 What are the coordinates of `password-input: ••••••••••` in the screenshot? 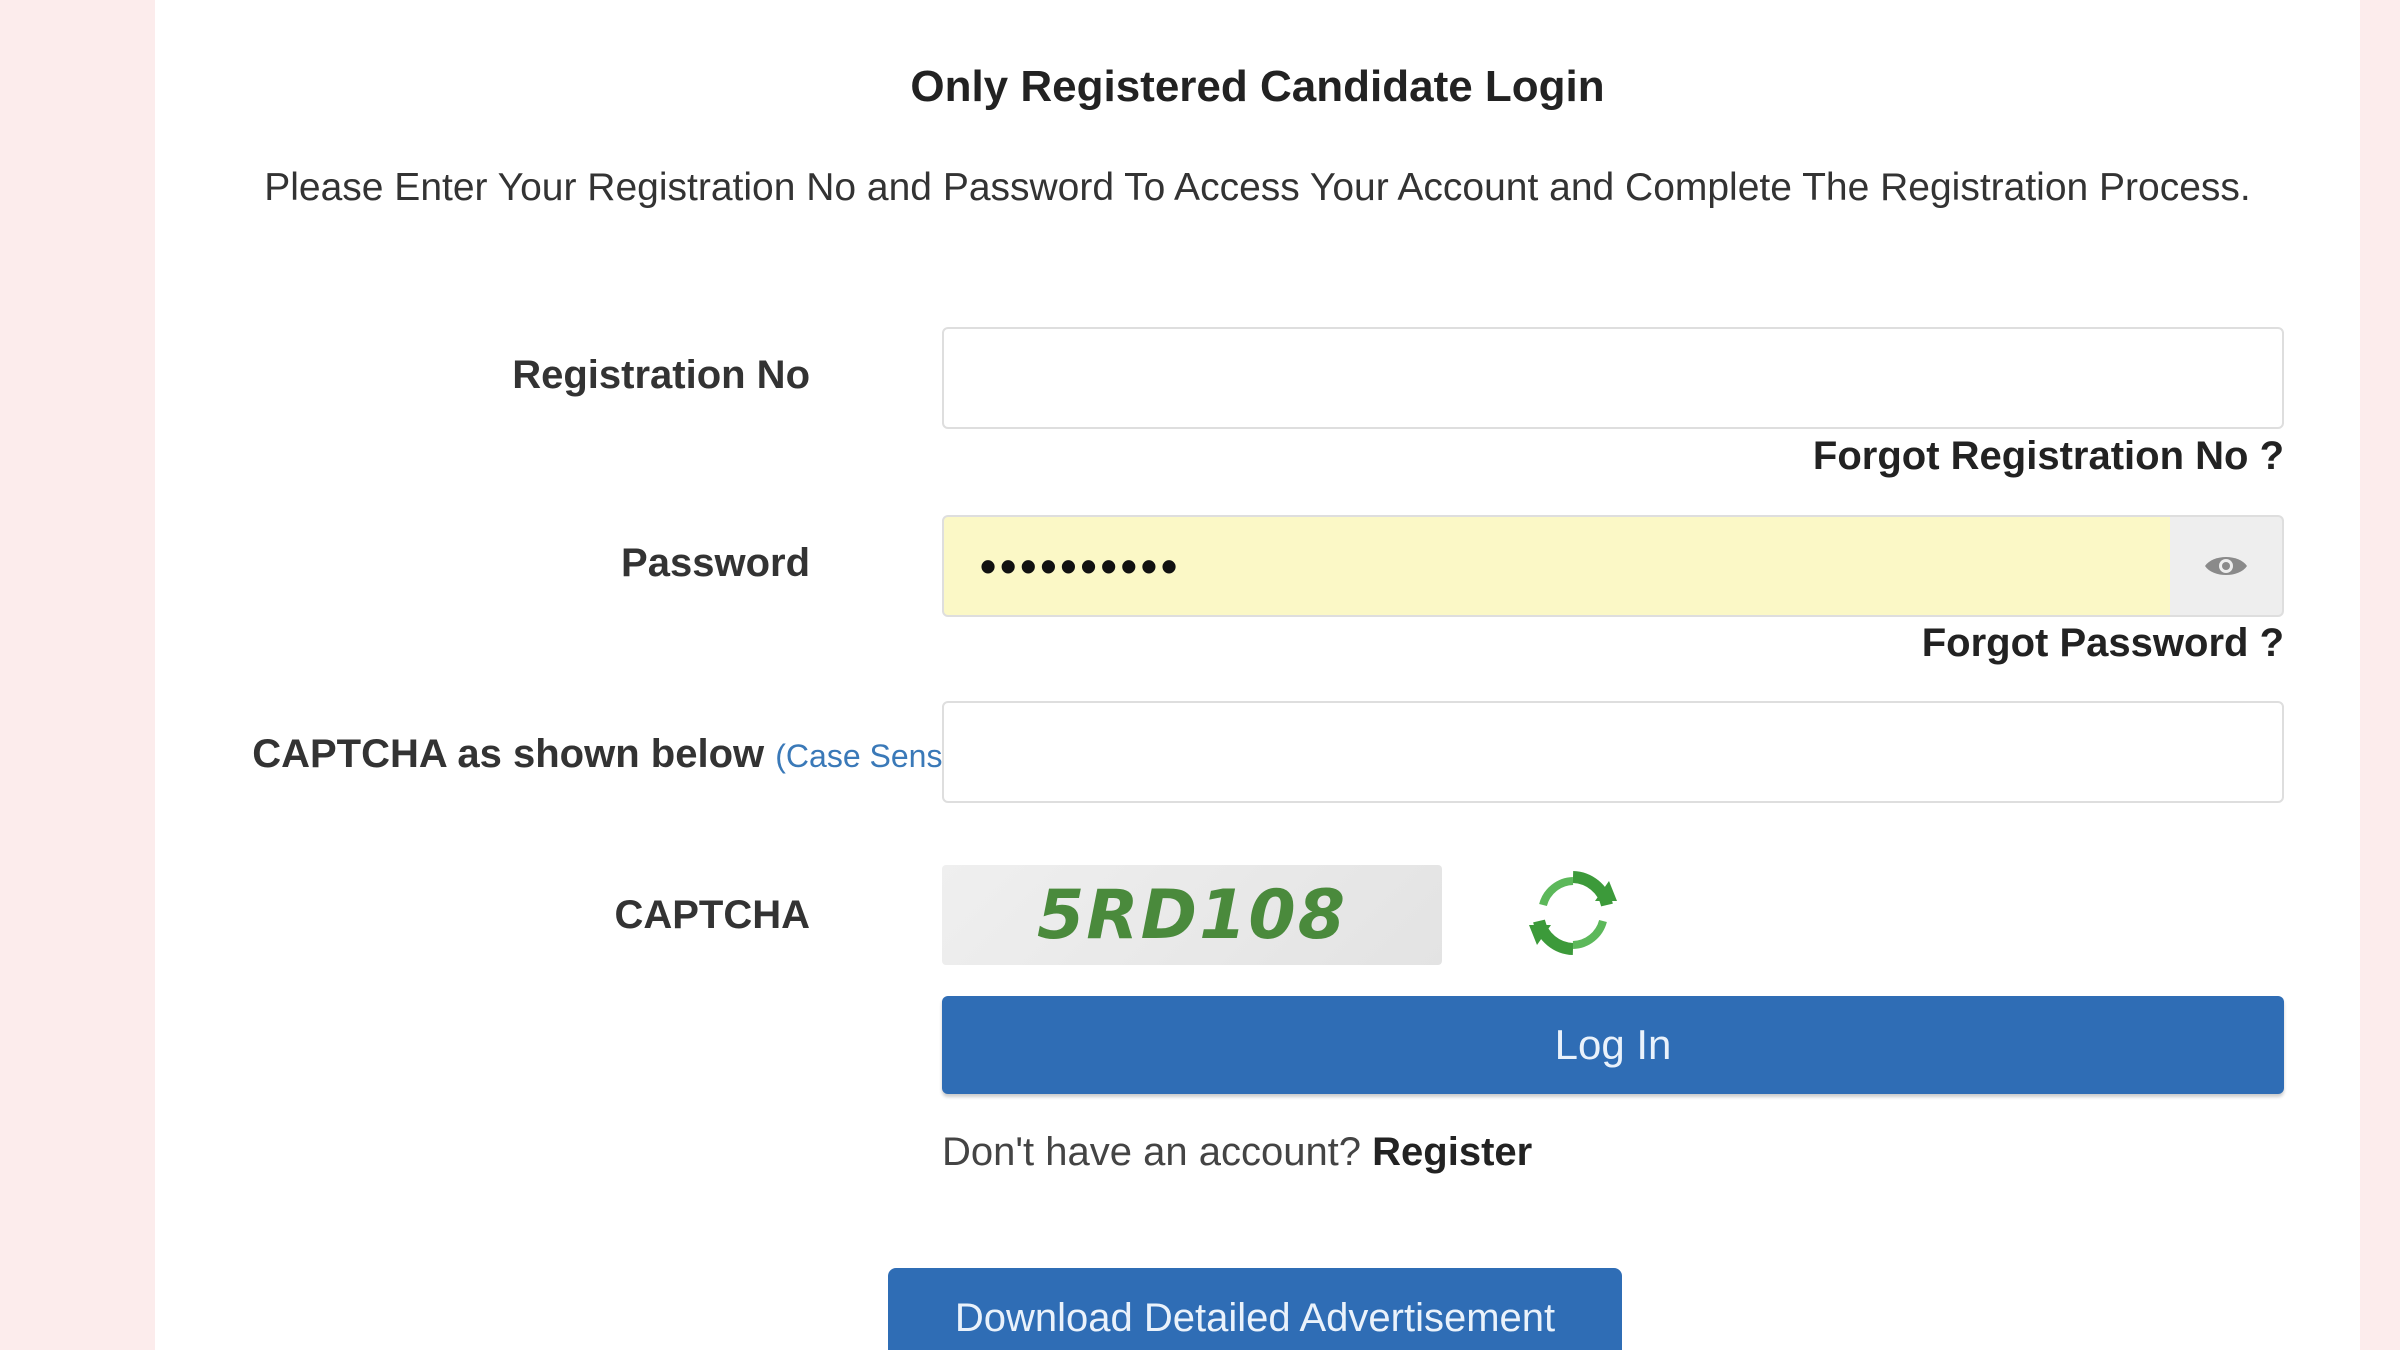 It's located at (1557, 566).